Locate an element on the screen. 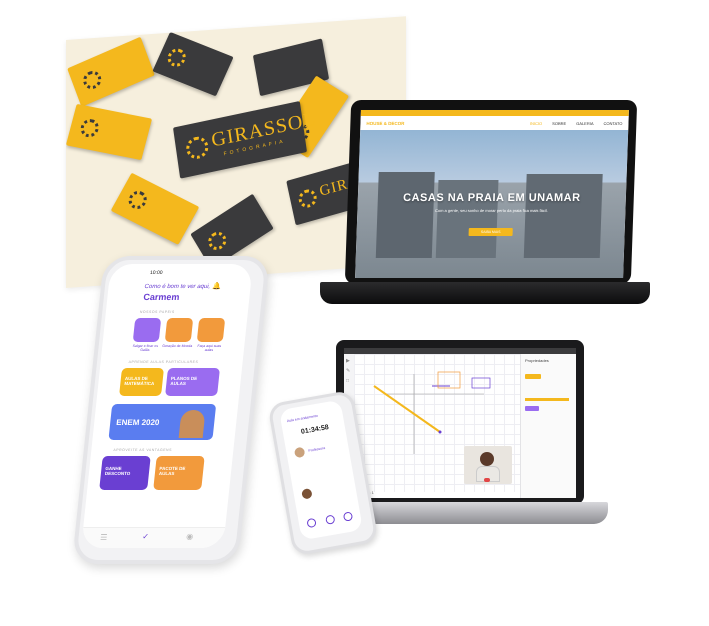 This screenshot has height=626, width=709. end-call-button is located at coordinates (487, 480).